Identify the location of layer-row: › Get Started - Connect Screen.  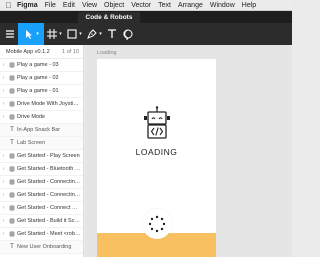
(41, 208).